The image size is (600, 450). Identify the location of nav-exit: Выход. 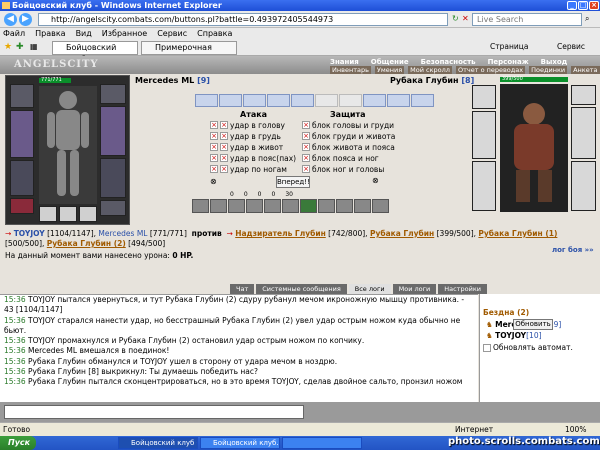
(554, 62).